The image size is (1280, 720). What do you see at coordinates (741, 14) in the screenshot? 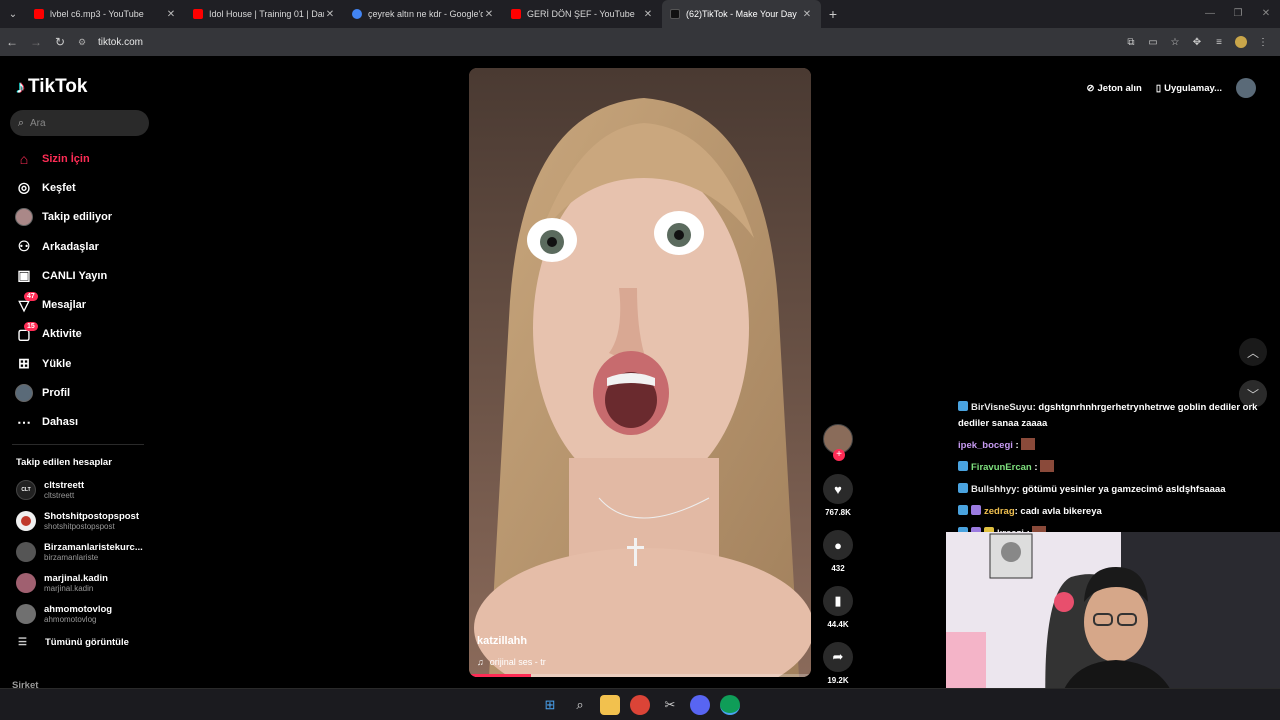
I see `browser-tab-active: (62)TikTok - Make Your Day ✕` at bounding box center [741, 14].